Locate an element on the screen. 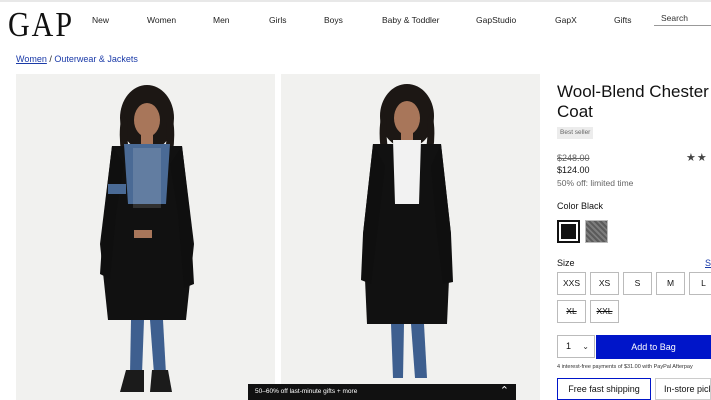 This screenshot has height=400, width=711. size-label: Size is located at coordinates (566, 263).